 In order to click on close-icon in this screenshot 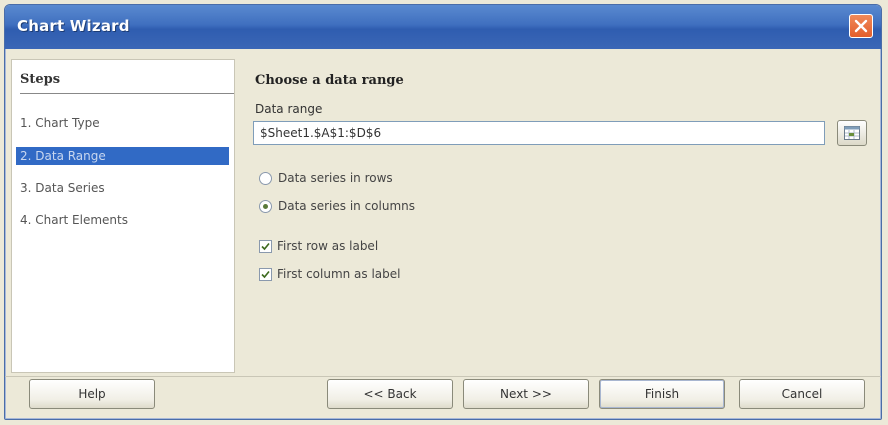, I will do `click(861, 26)`.